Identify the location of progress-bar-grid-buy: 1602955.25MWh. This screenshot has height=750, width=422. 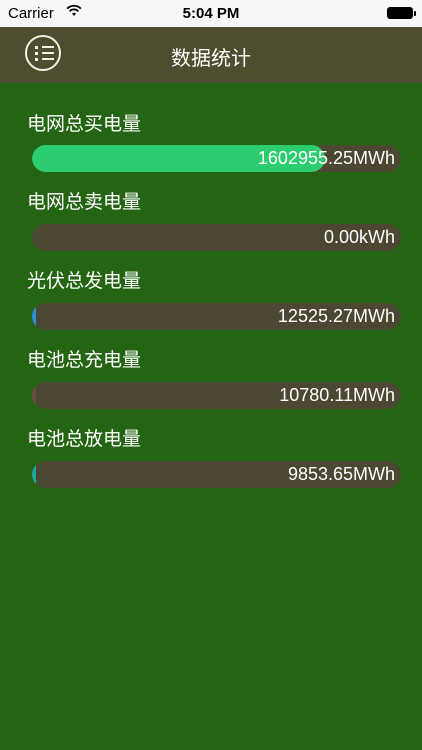
(216, 158).